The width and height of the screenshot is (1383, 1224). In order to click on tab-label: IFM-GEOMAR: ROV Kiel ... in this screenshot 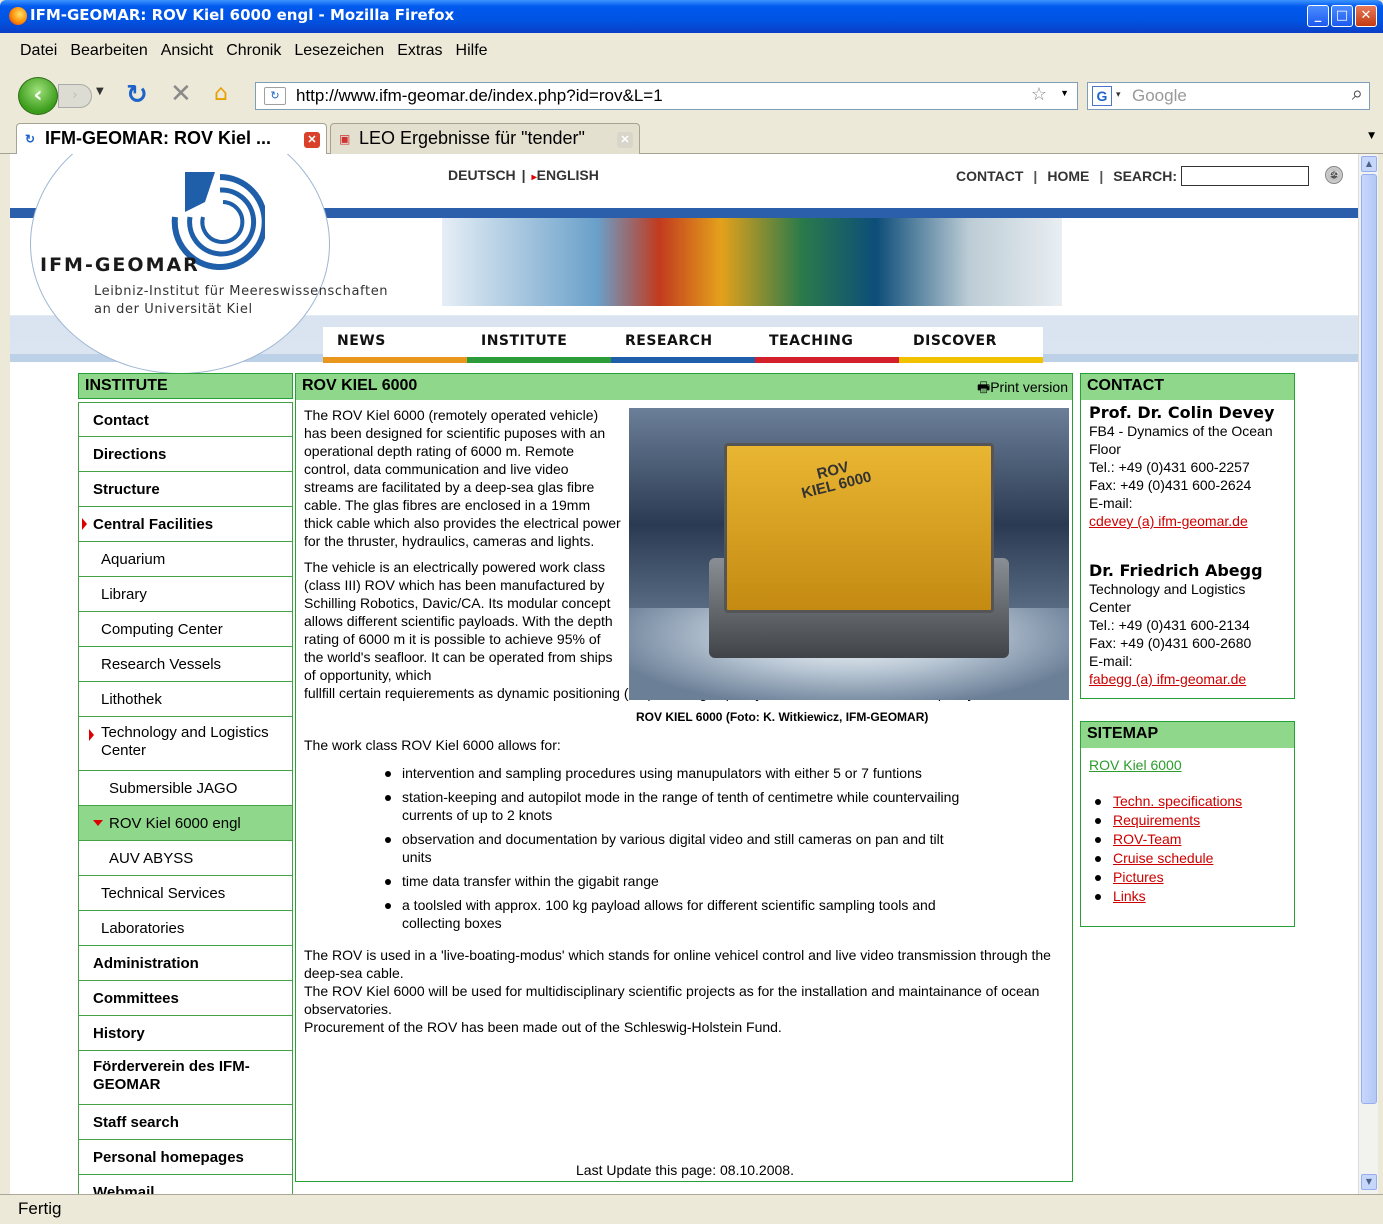, I will do `click(158, 138)`.